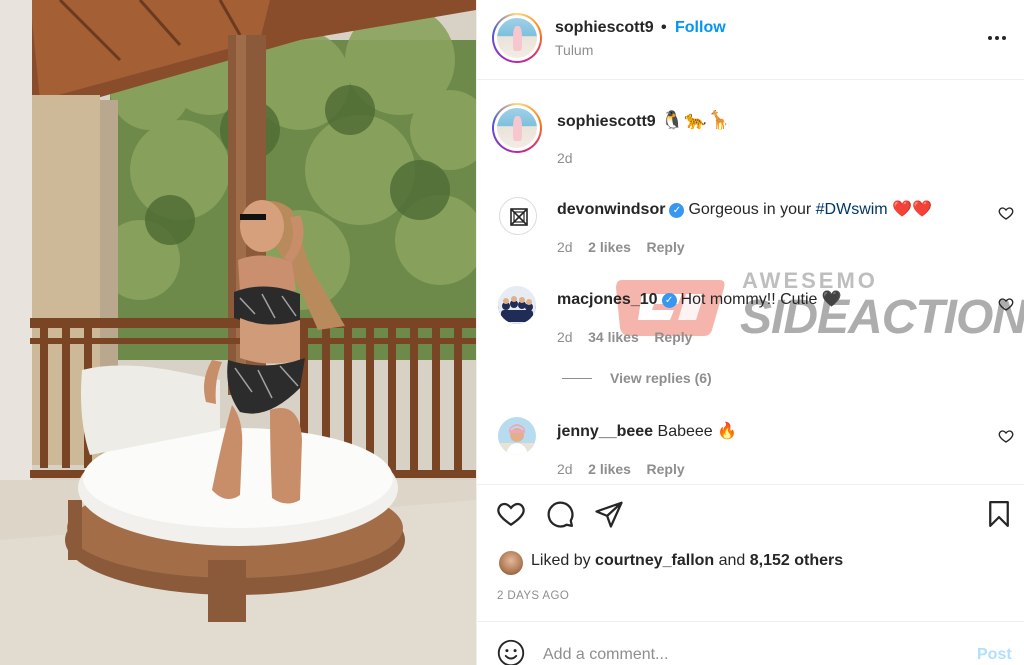 Image resolution: width=1024 pixels, height=665 pixels. Describe the element at coordinates (574, 50) in the screenshot. I see `post-location: Tulum` at that location.